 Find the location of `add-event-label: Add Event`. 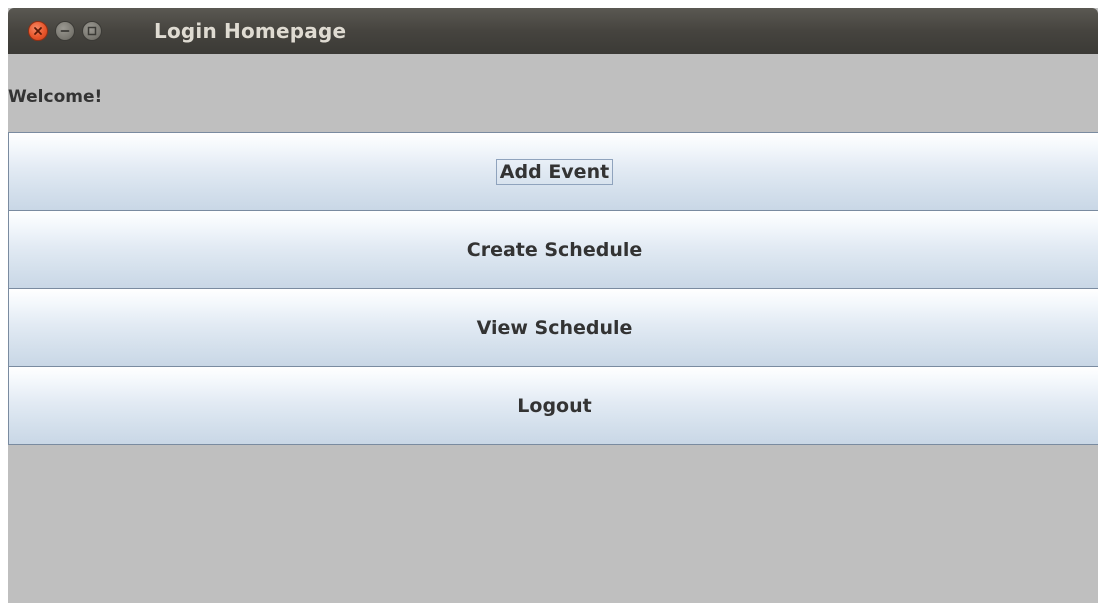

add-event-label: Add Event is located at coordinates (554, 171).